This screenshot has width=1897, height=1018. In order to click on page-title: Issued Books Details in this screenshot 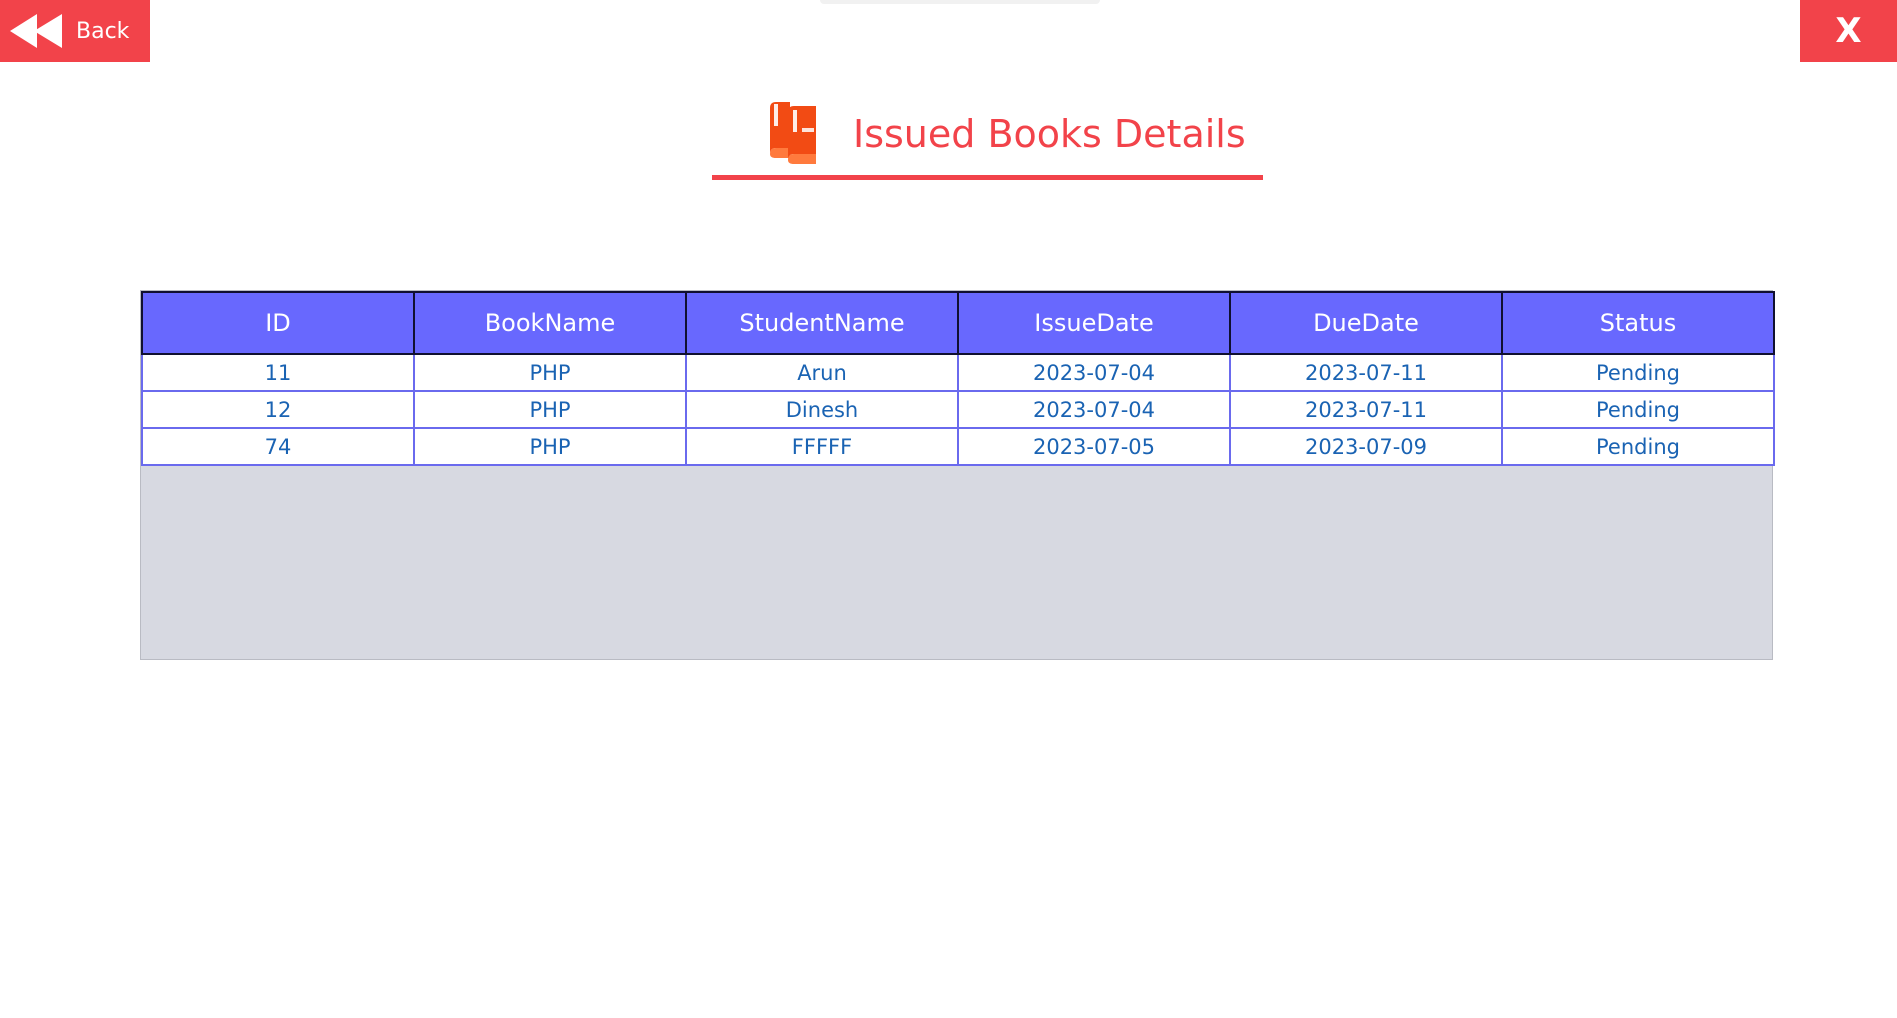, I will do `click(1049, 134)`.